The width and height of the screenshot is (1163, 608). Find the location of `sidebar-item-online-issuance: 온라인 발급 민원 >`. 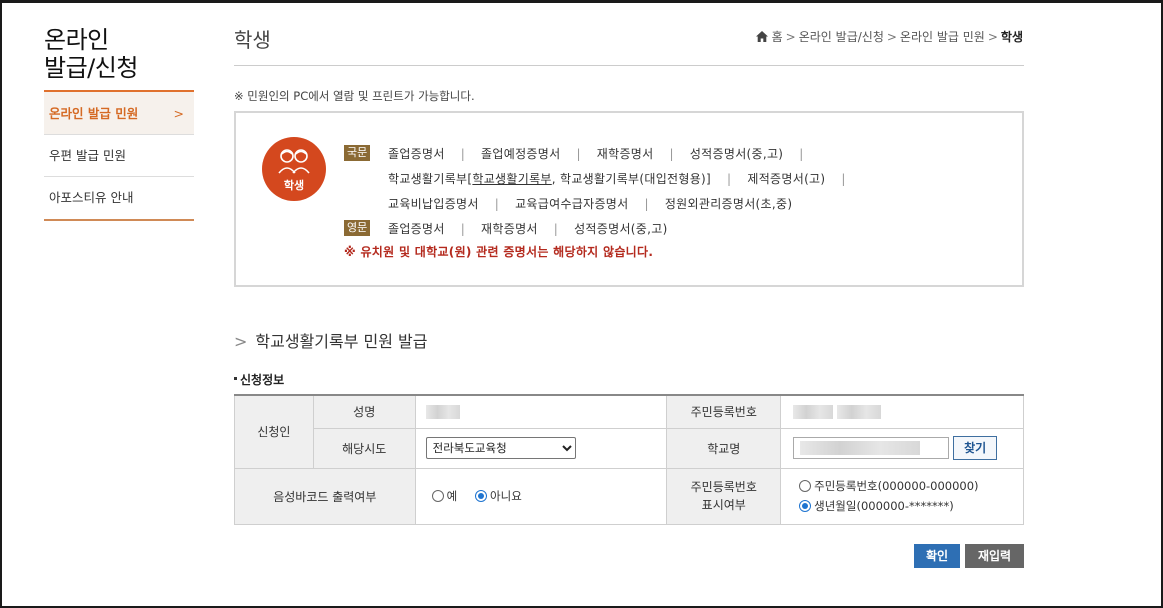

sidebar-item-online-issuance: 온라인 발급 민원 > is located at coordinates (119, 113).